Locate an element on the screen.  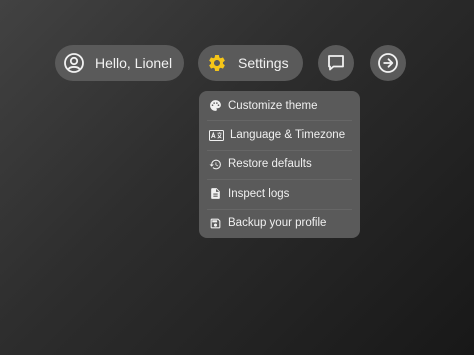
language-icon is located at coordinates (216, 135).